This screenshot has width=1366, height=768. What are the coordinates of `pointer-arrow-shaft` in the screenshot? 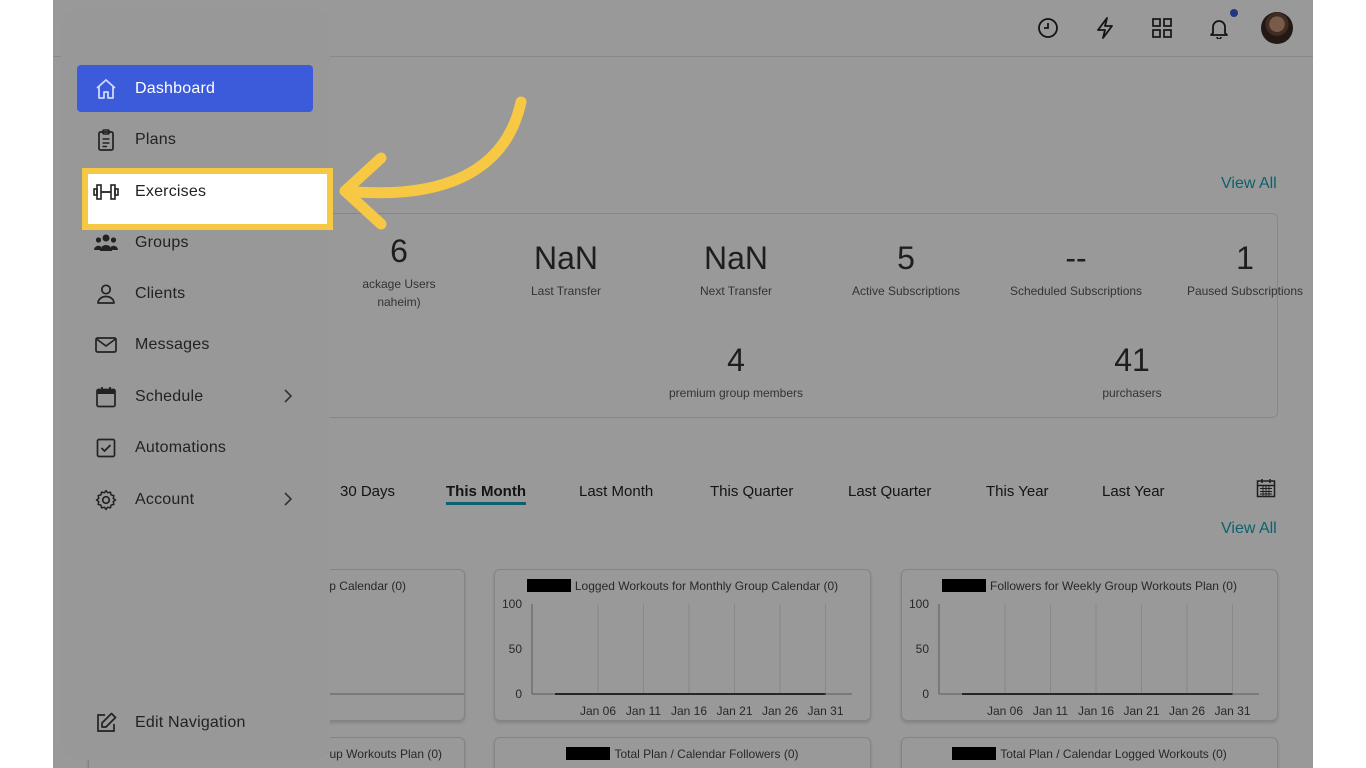 It's located at (433, 147).